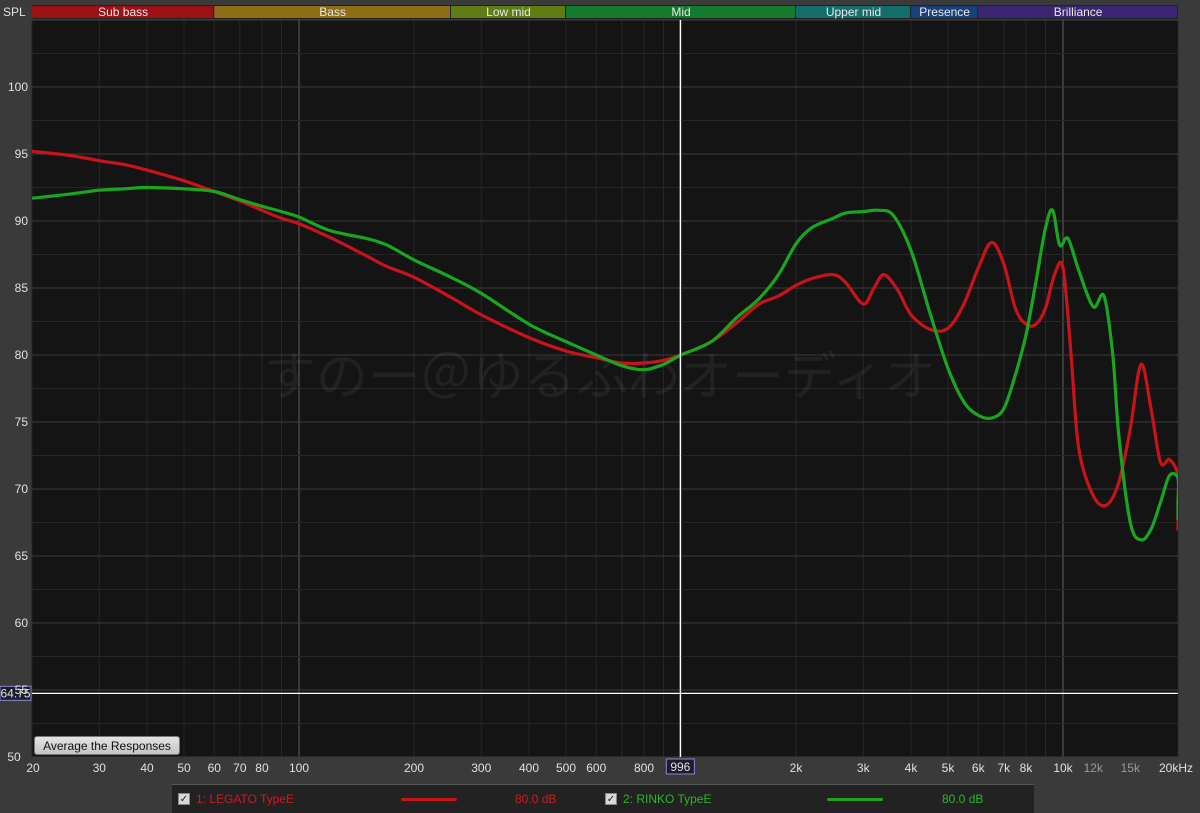  I want to click on x-tick-label: 15k, so click(1131, 768).